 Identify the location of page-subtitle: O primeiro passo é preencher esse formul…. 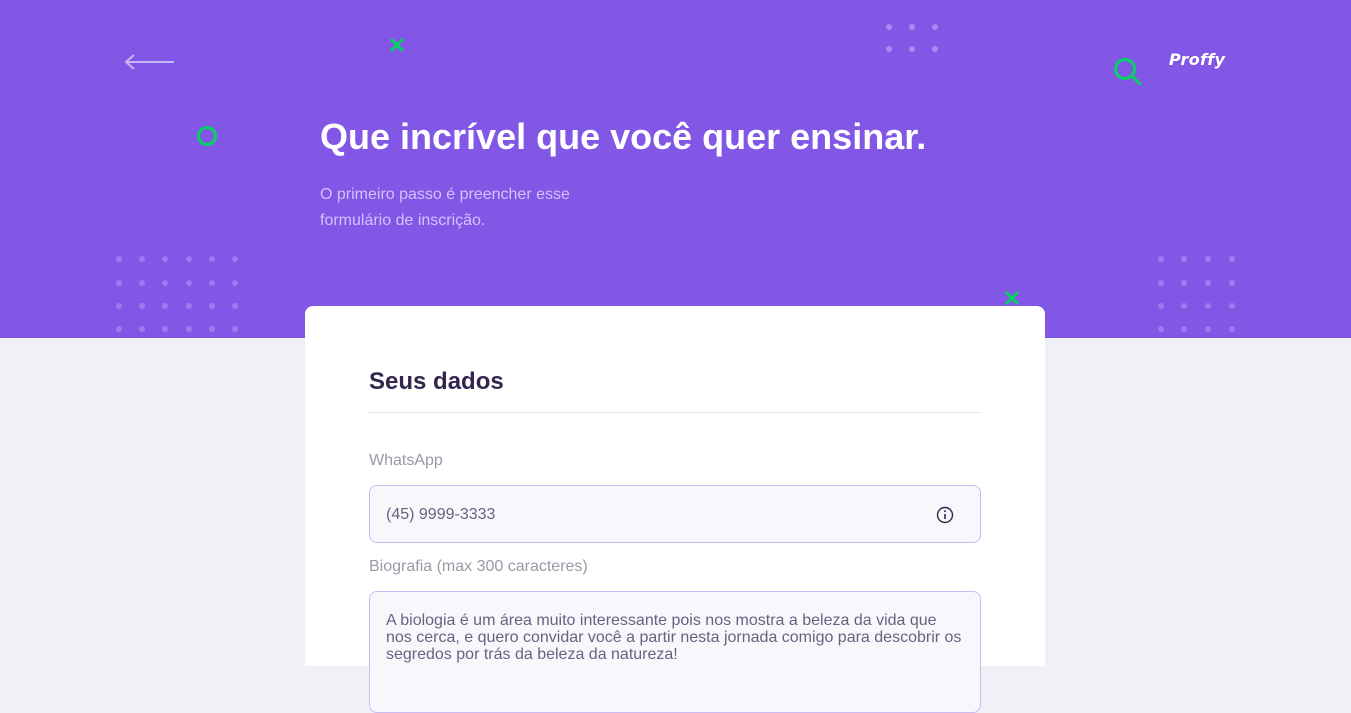
(445, 207).